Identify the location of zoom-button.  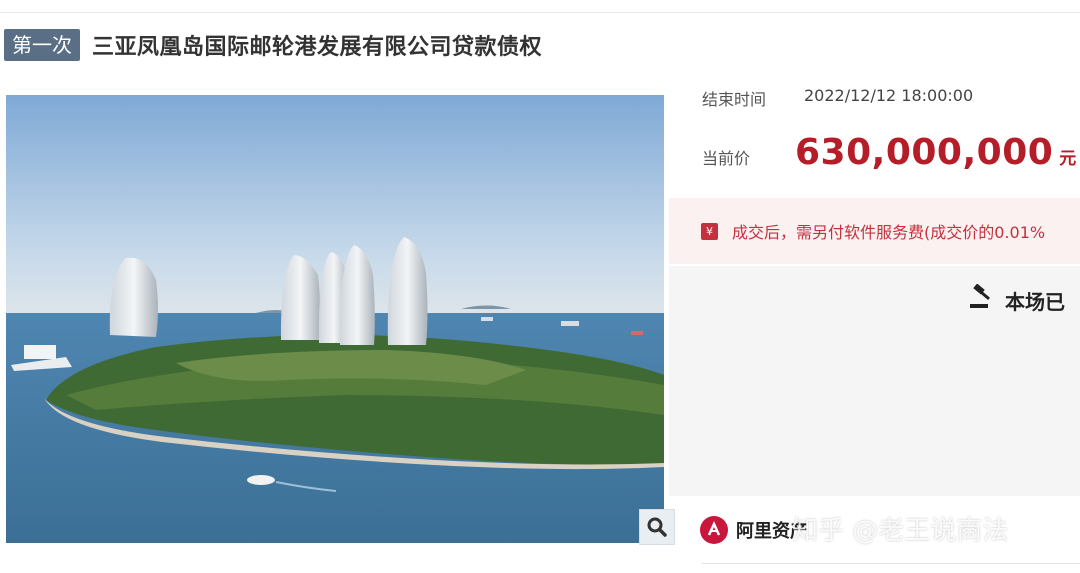
(657, 527).